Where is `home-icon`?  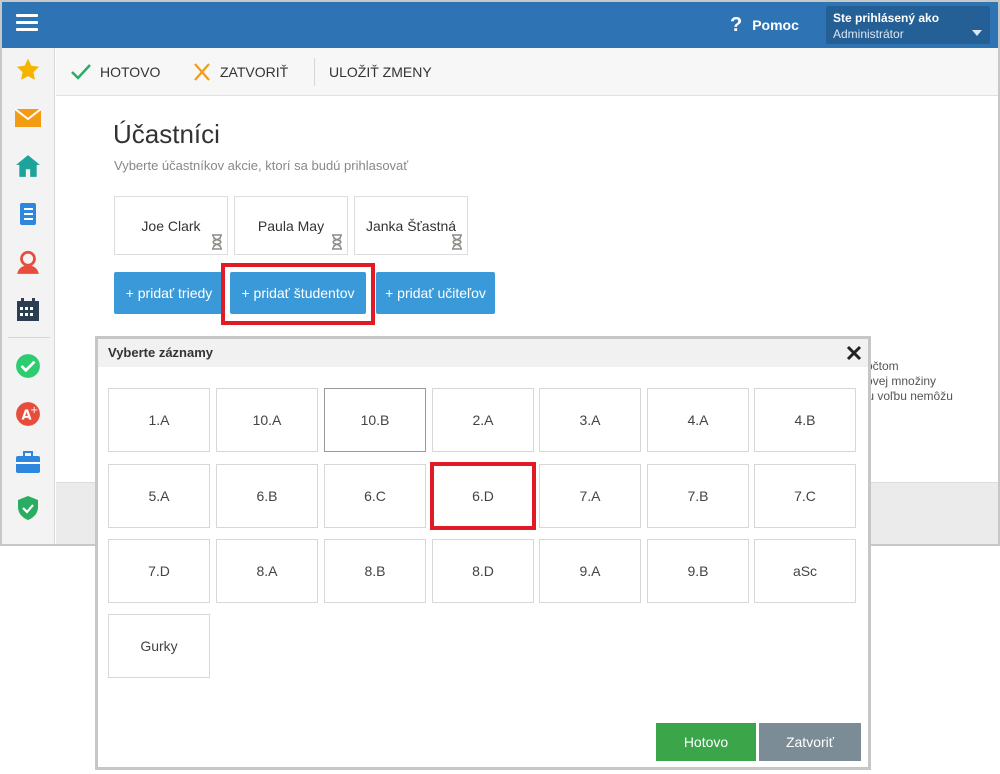
home-icon is located at coordinates (28, 166).